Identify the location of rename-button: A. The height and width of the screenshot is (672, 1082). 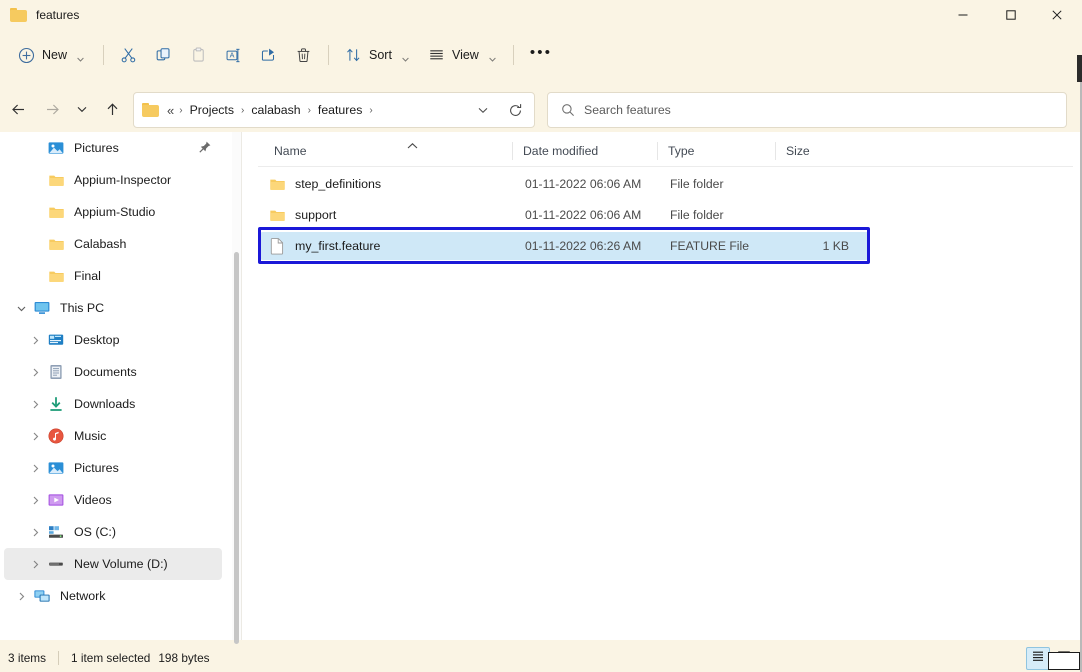
(233, 55).